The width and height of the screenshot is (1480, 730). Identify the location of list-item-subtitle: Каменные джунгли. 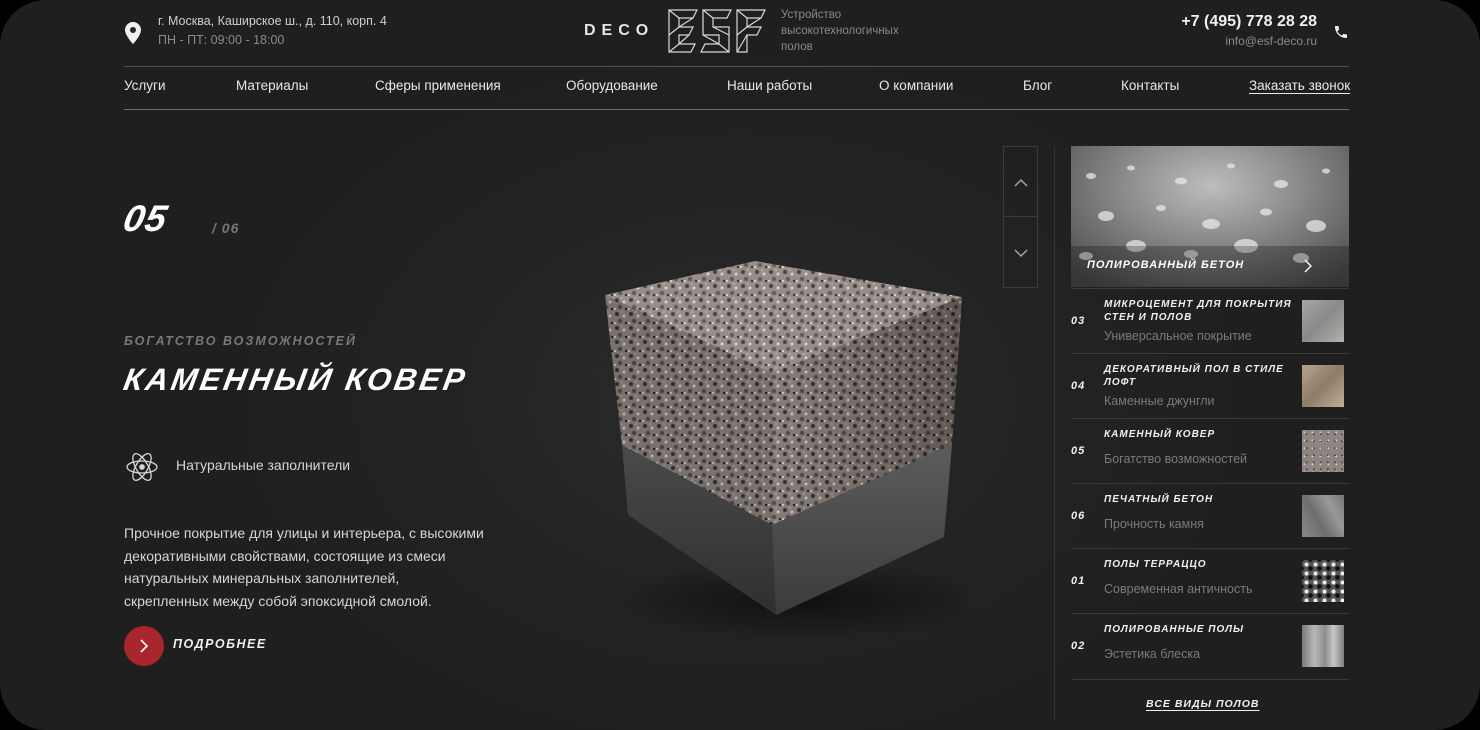
(1159, 401).